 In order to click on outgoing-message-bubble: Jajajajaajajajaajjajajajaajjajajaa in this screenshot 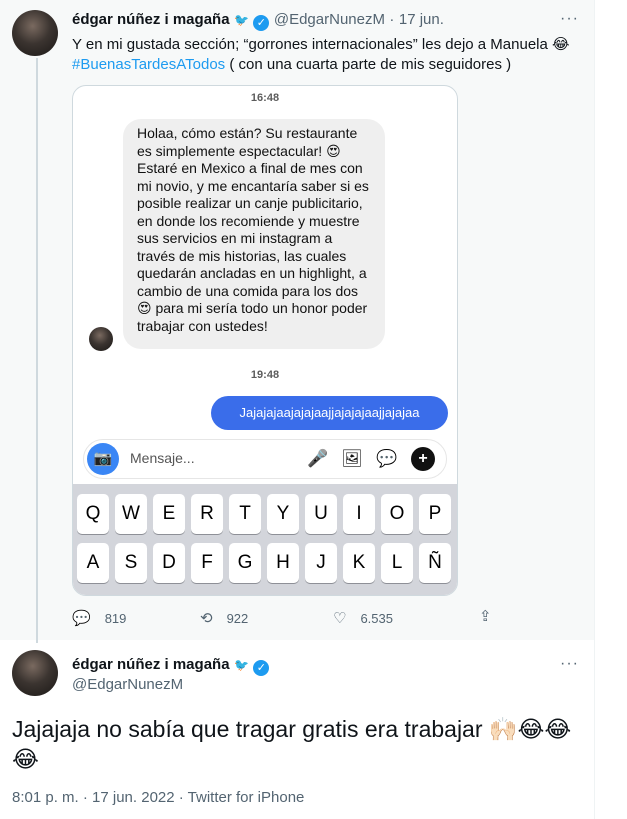, I will do `click(329, 413)`.